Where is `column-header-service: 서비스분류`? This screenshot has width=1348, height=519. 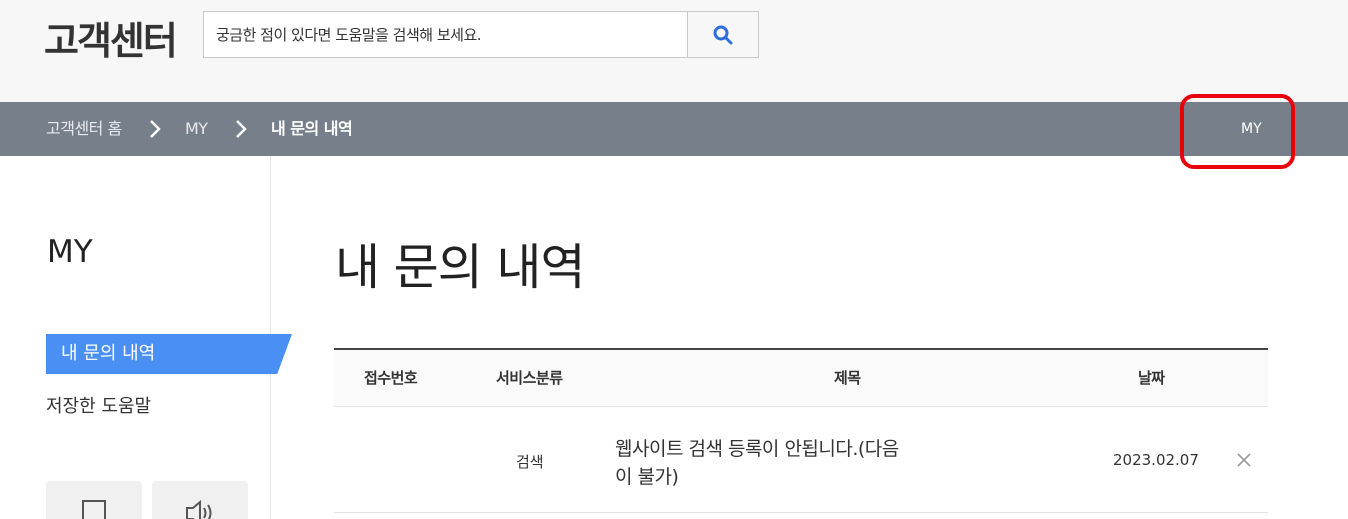 column-header-service: 서비스분류 is located at coordinates (529, 378).